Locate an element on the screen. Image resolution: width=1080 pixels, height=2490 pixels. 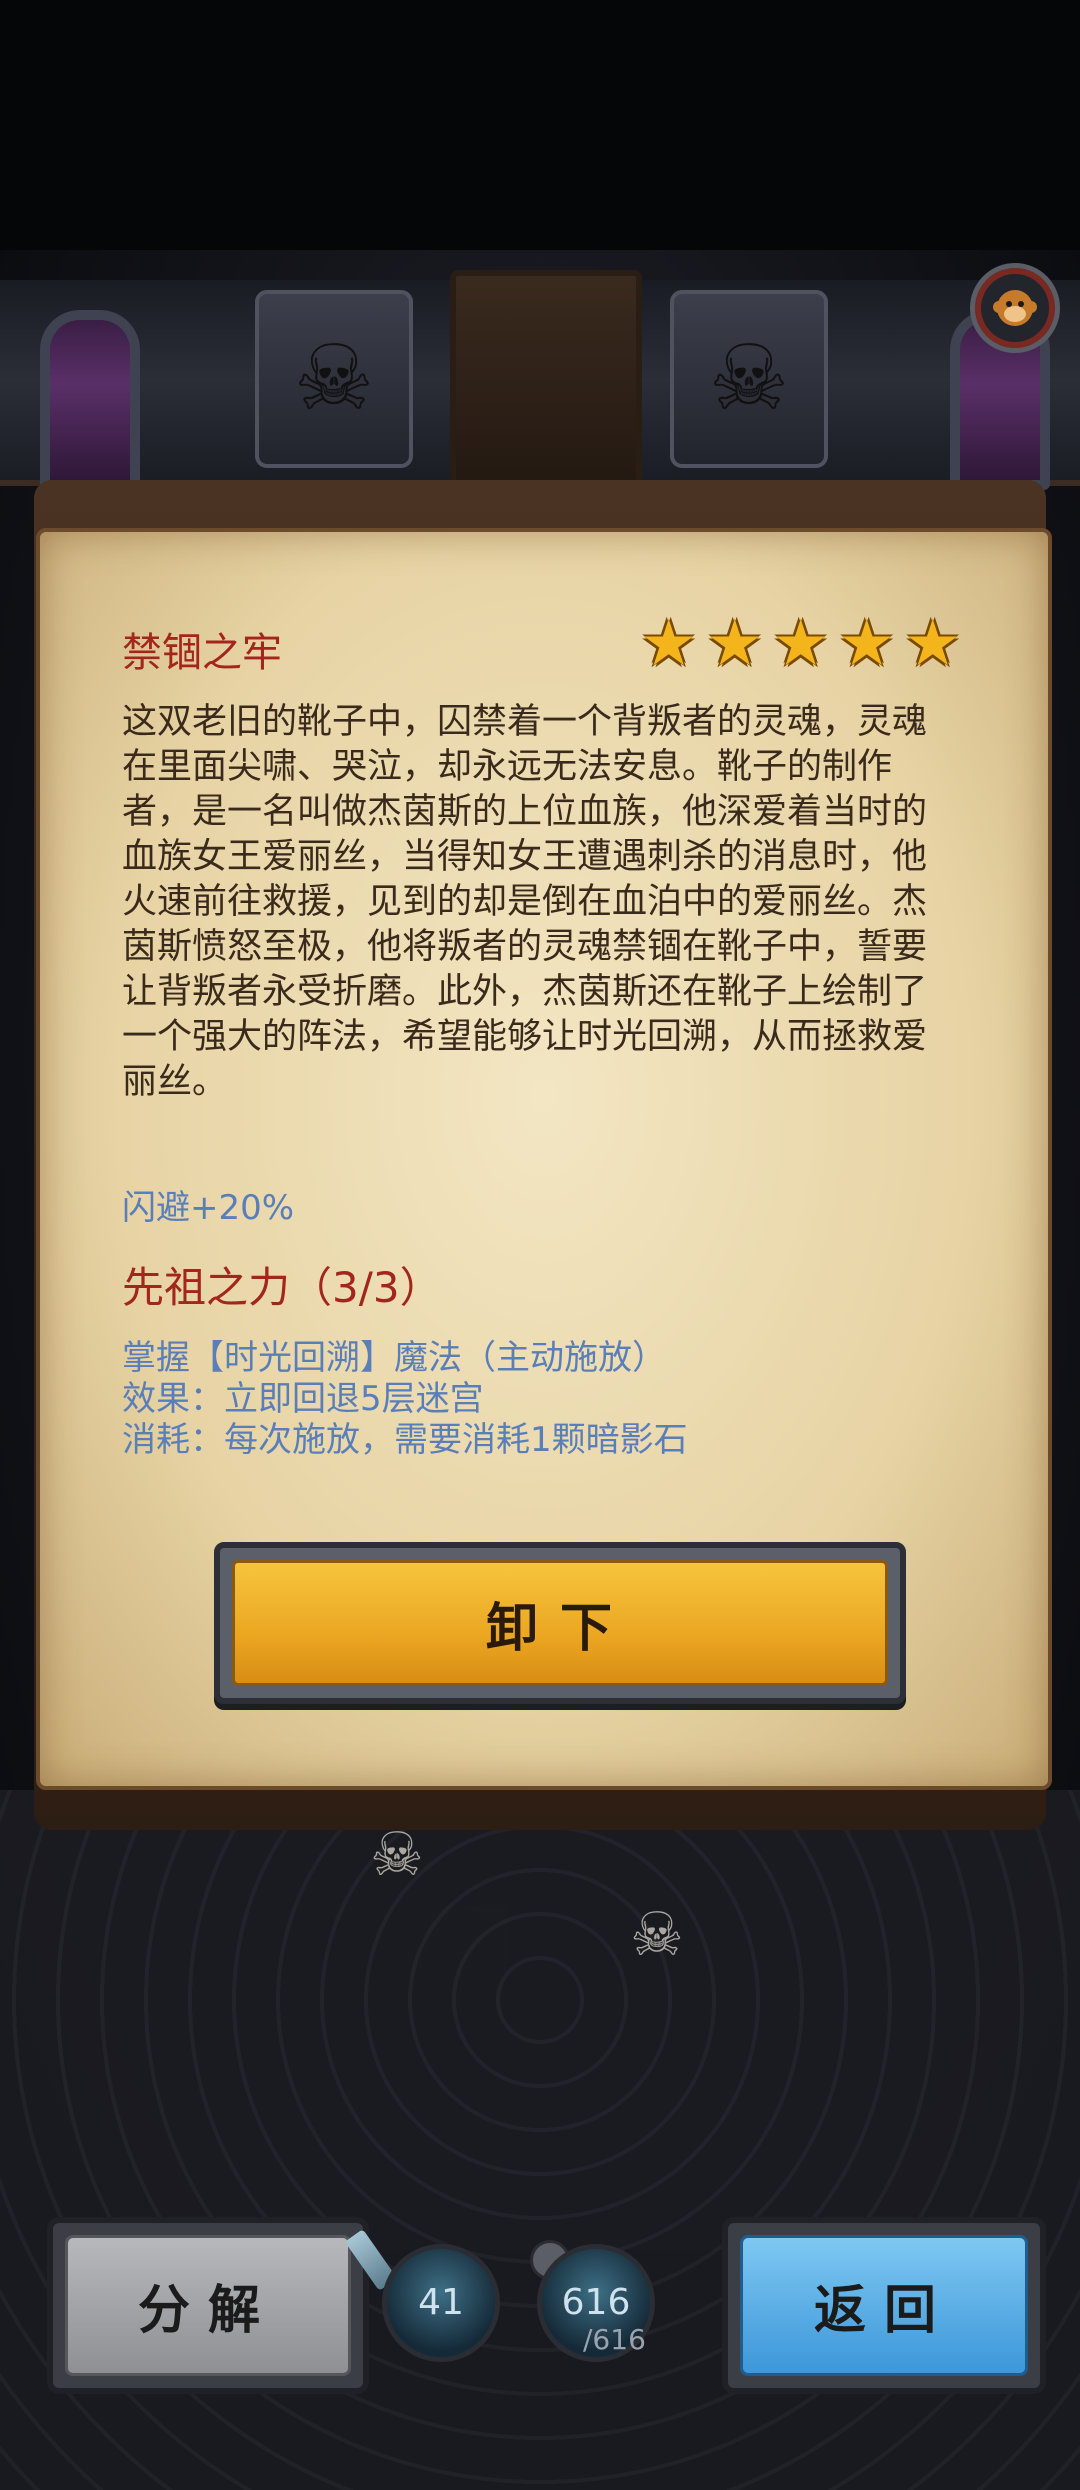
back-button: 返回 is located at coordinates (884, 2305).